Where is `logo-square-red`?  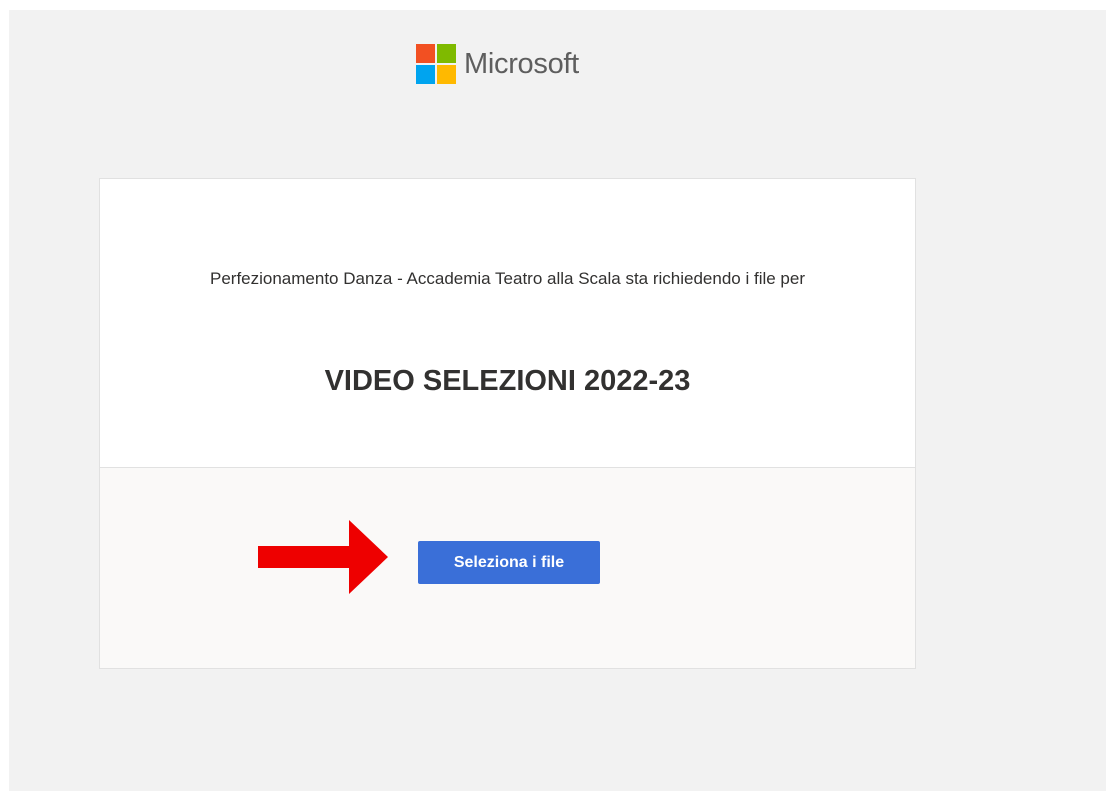 logo-square-red is located at coordinates (425, 53).